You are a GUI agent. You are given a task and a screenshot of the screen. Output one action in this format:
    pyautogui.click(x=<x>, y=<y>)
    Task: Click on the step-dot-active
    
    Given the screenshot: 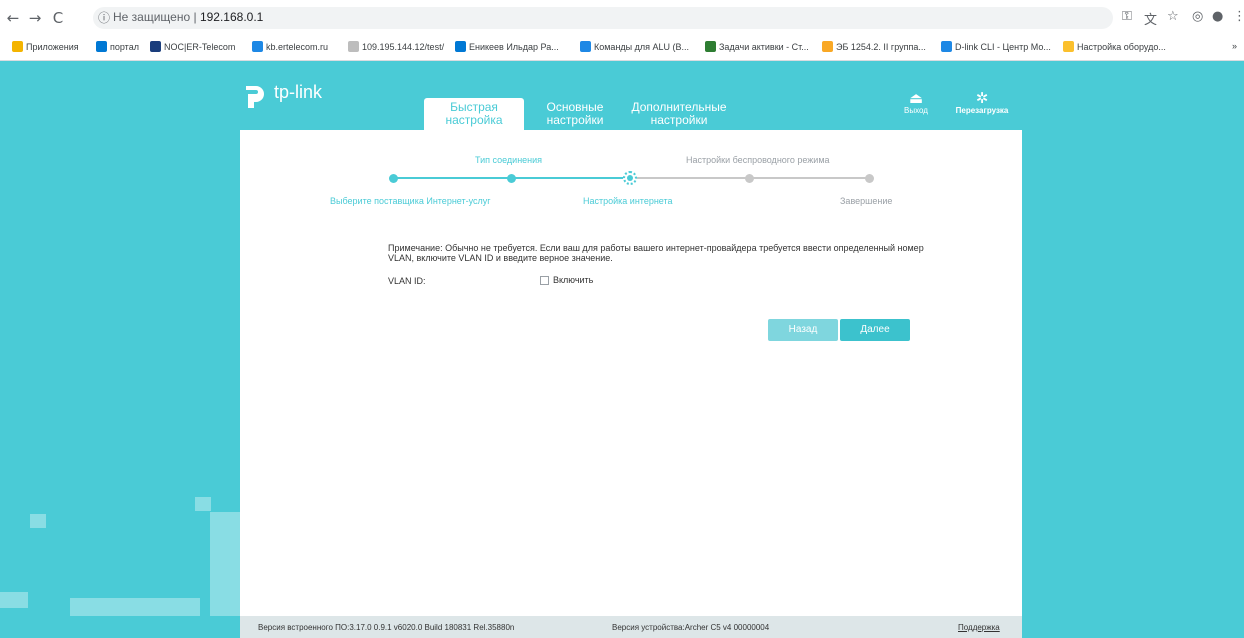 What is the action you would take?
    pyautogui.click(x=630, y=178)
    